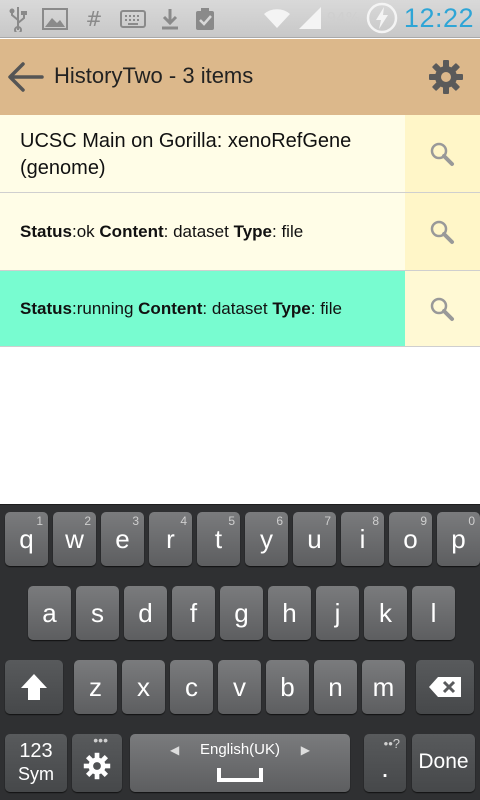  What do you see at coordinates (443, 763) in the screenshot?
I see `done-key: Done` at bounding box center [443, 763].